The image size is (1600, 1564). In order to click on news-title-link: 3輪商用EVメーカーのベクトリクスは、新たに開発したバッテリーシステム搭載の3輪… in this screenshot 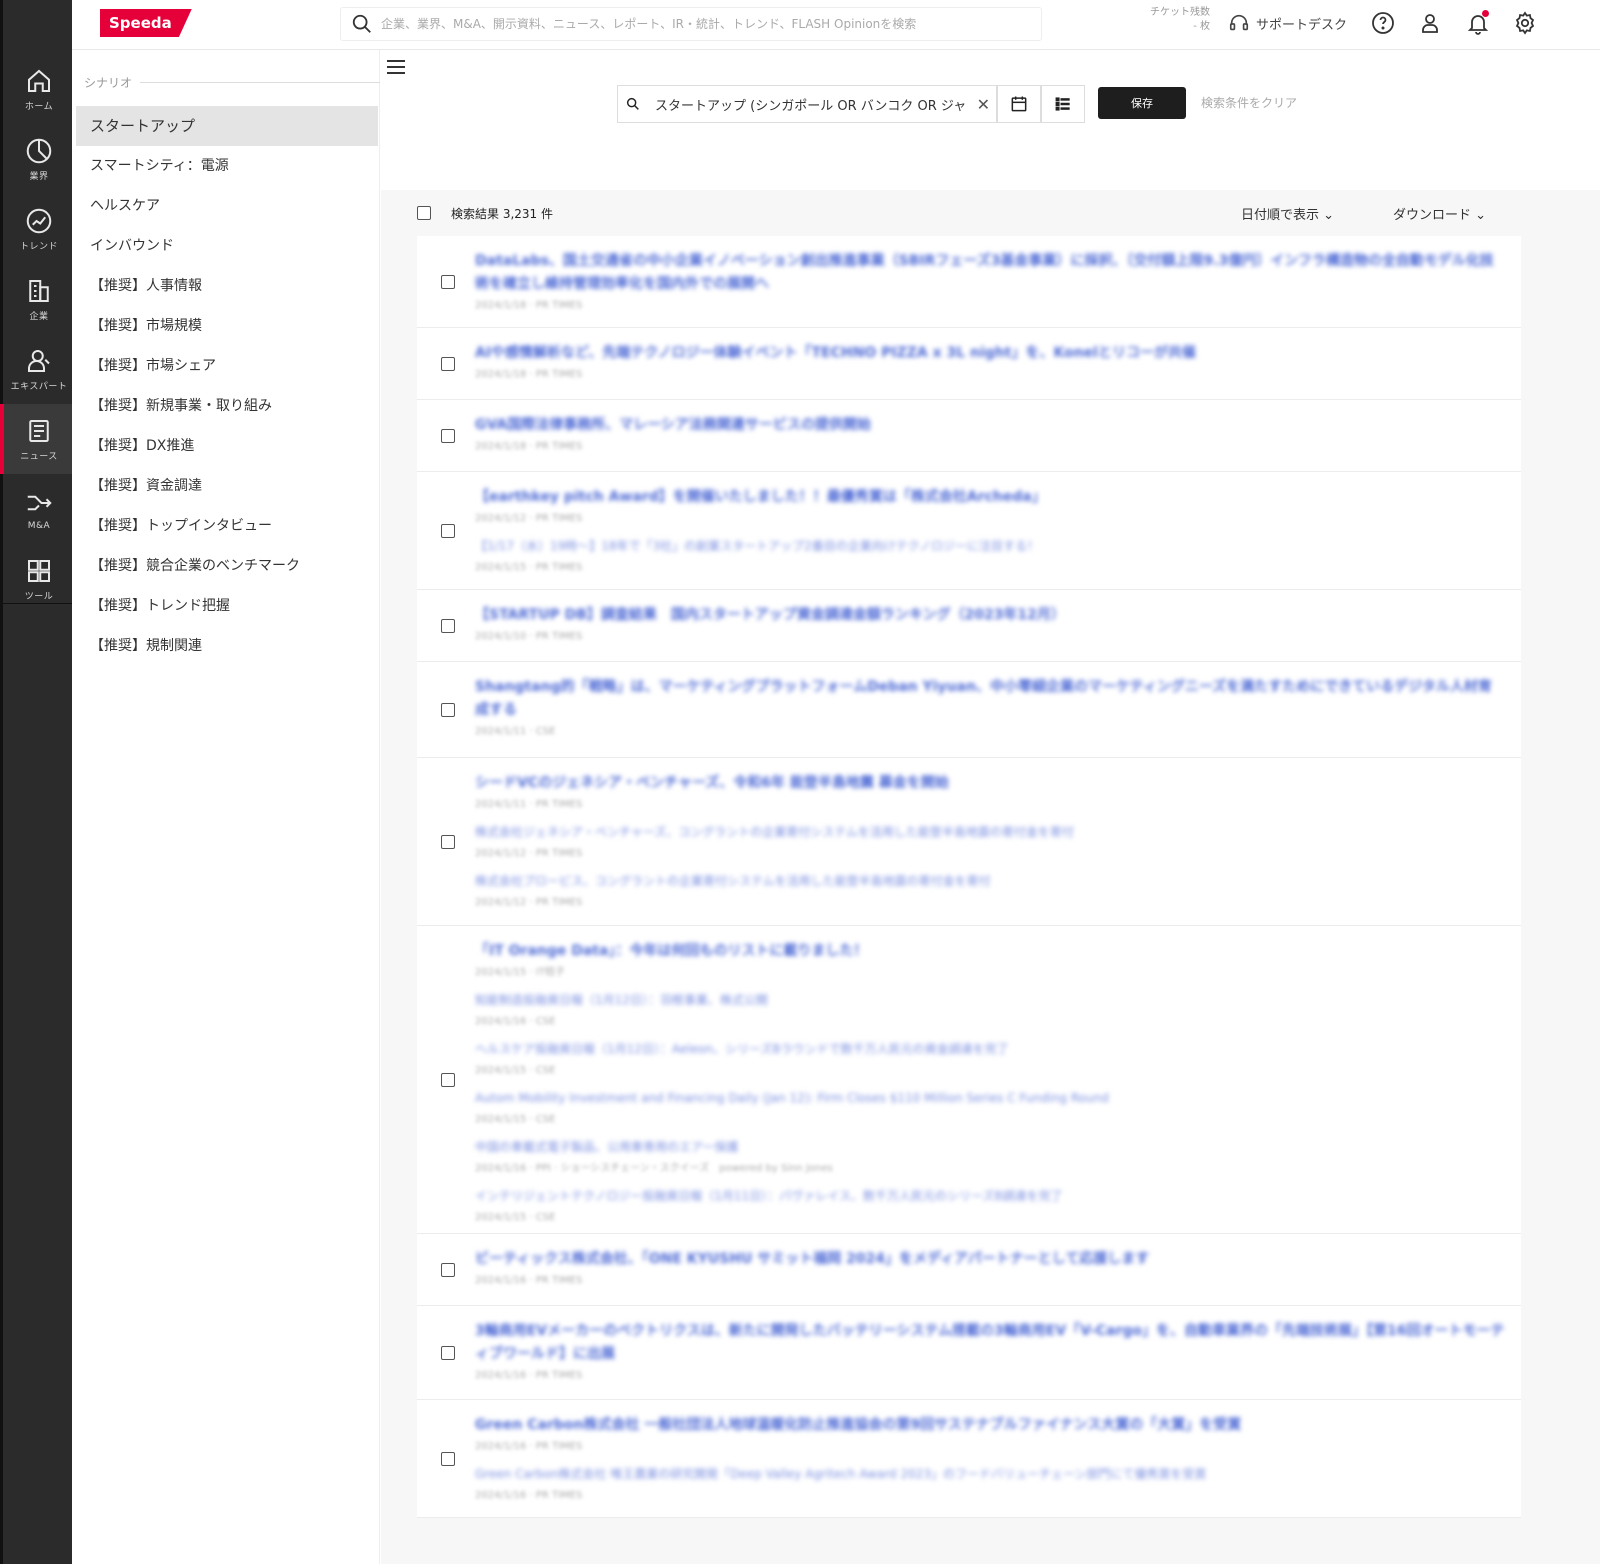, I will do `click(990, 1343)`.